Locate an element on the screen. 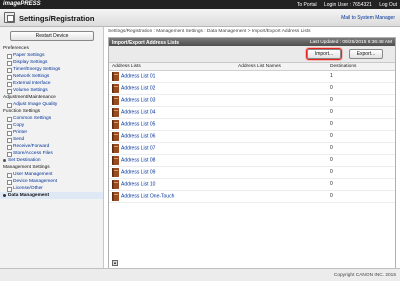 The width and height of the screenshot is (400, 281). column-header-address-lists: Address Lists is located at coordinates (172, 67).